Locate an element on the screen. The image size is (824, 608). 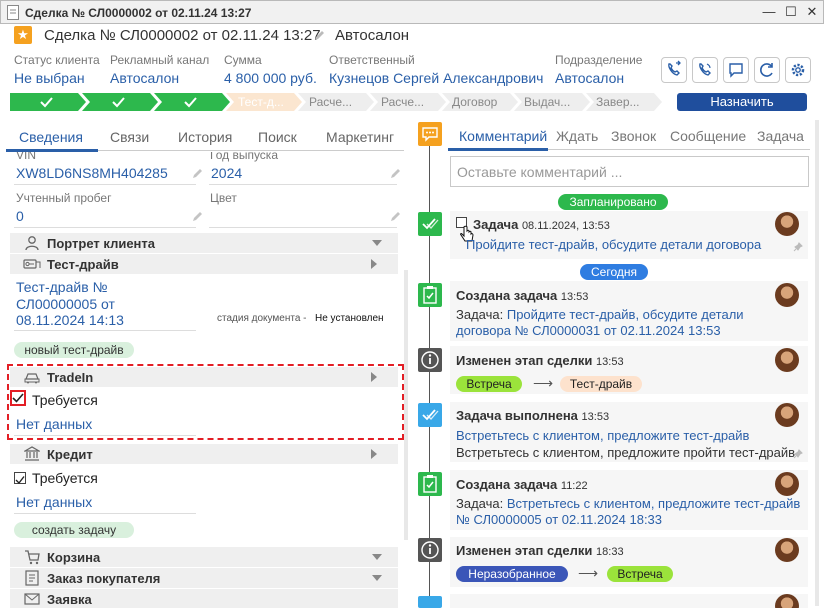
card-title: Создана задача 11:22 is located at coordinates (522, 484).